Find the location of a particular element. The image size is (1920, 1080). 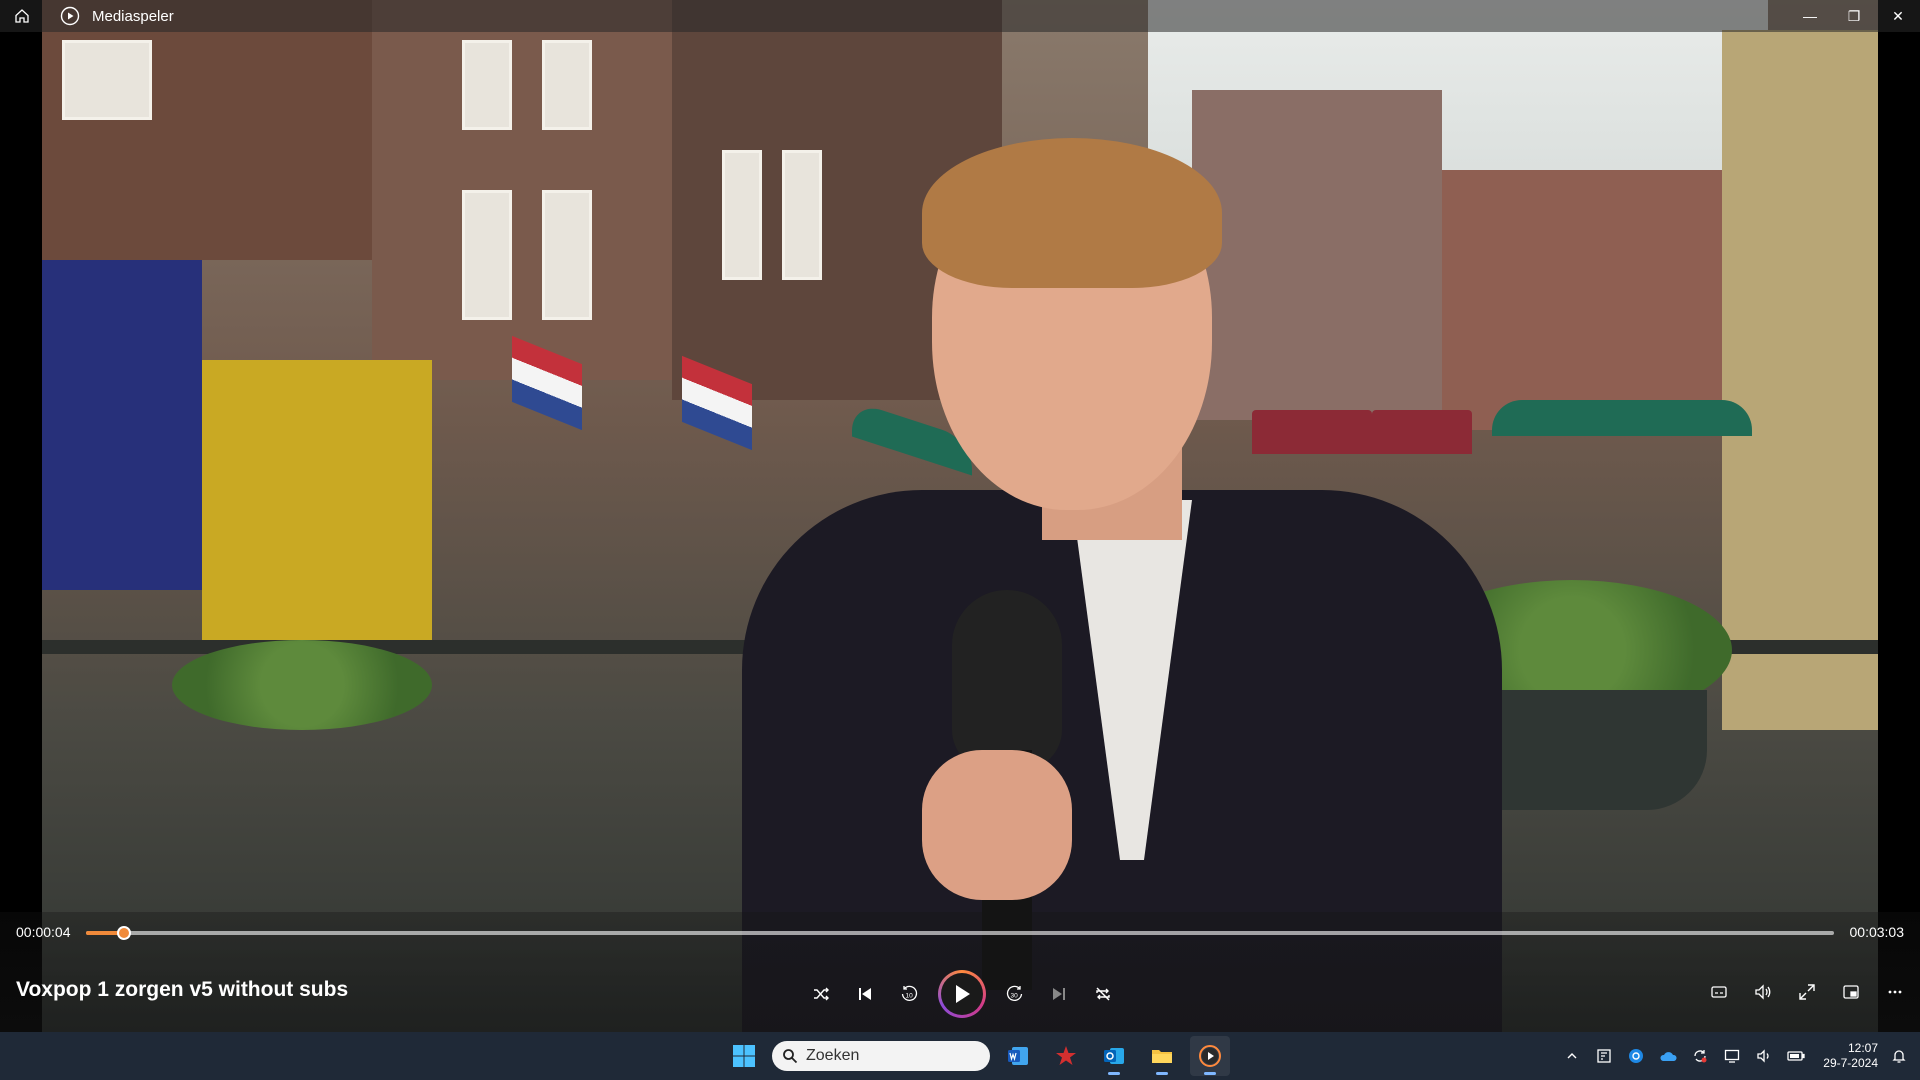

media-player-icon is located at coordinates (1210, 1056).